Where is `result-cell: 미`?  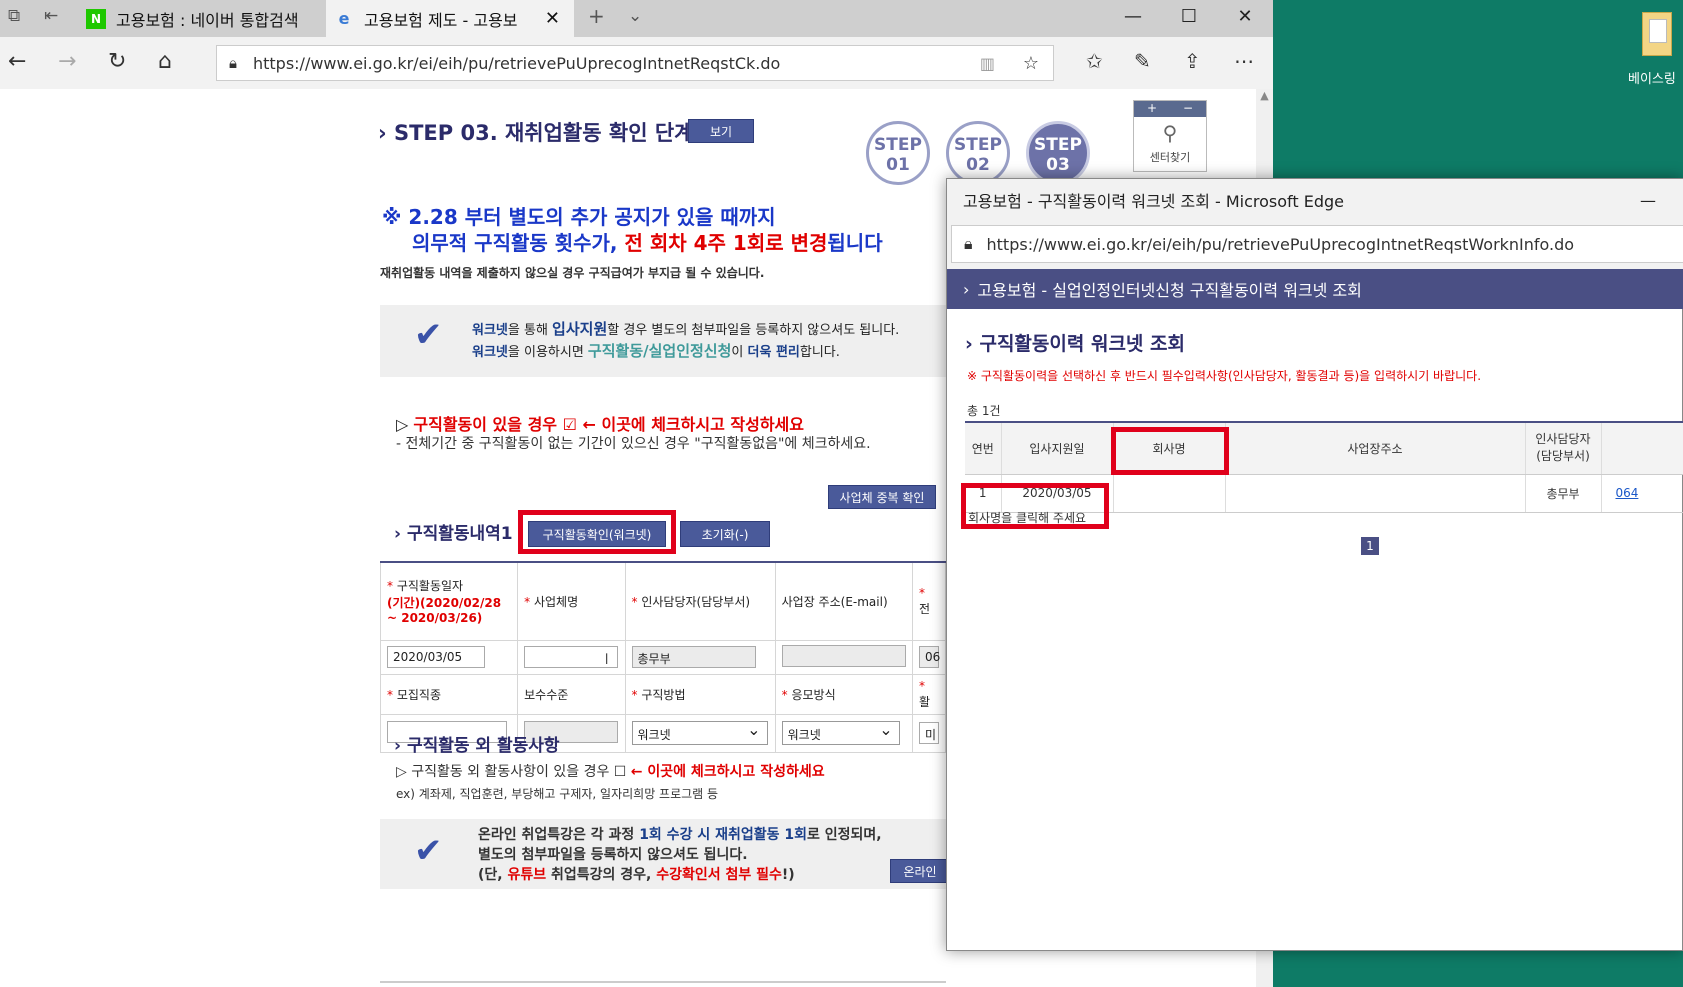 result-cell: 미 is located at coordinates (929, 733).